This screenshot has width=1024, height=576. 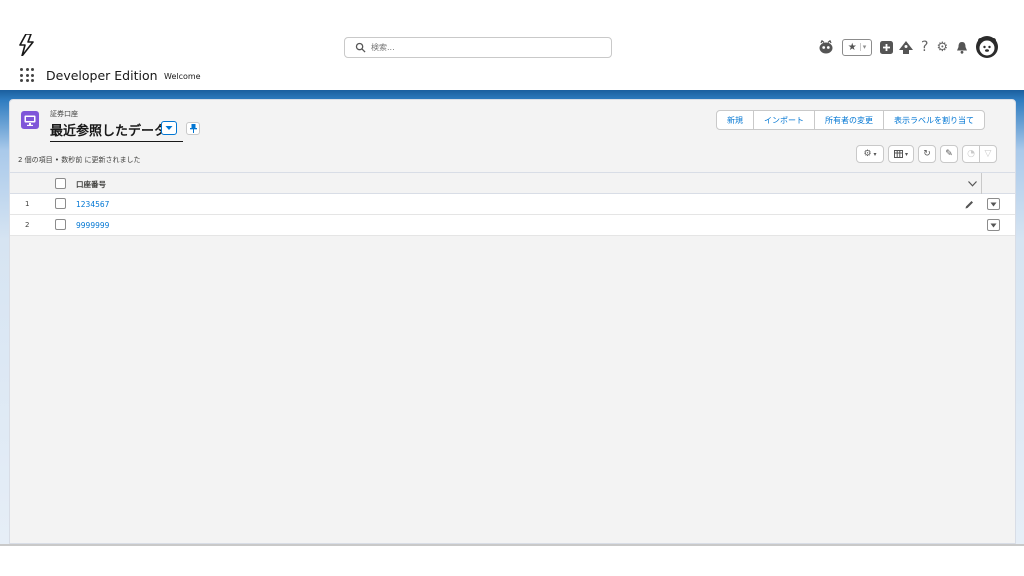 What do you see at coordinates (924, 47) in the screenshot?
I see `help-icon: ?` at bounding box center [924, 47].